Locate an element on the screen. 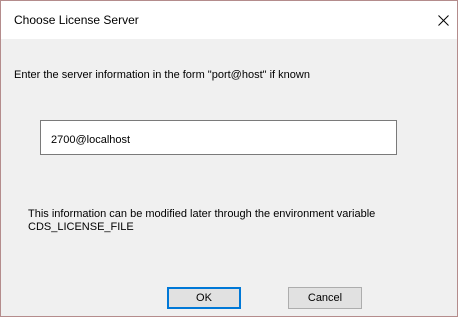  window-title: Choose License Server is located at coordinates (76, 20).